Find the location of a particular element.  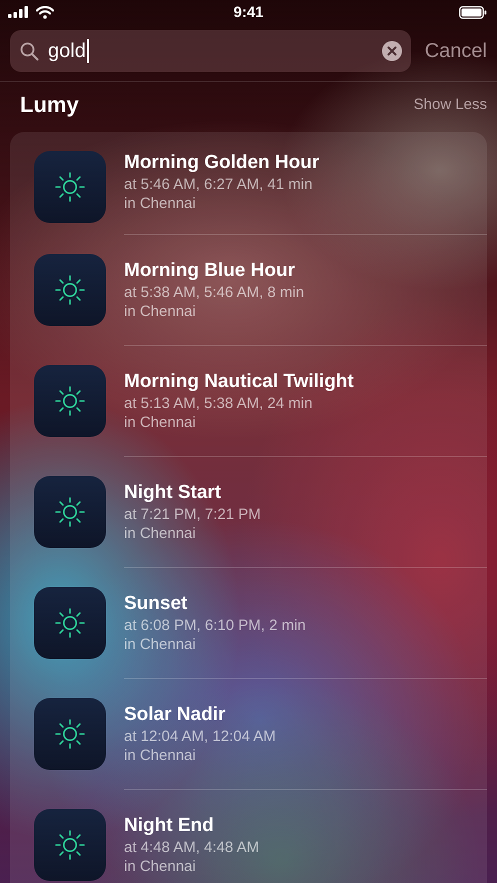

result-row: Night End at 4:48 AM, 4:48 AM in Chennai is located at coordinates (248, 836).